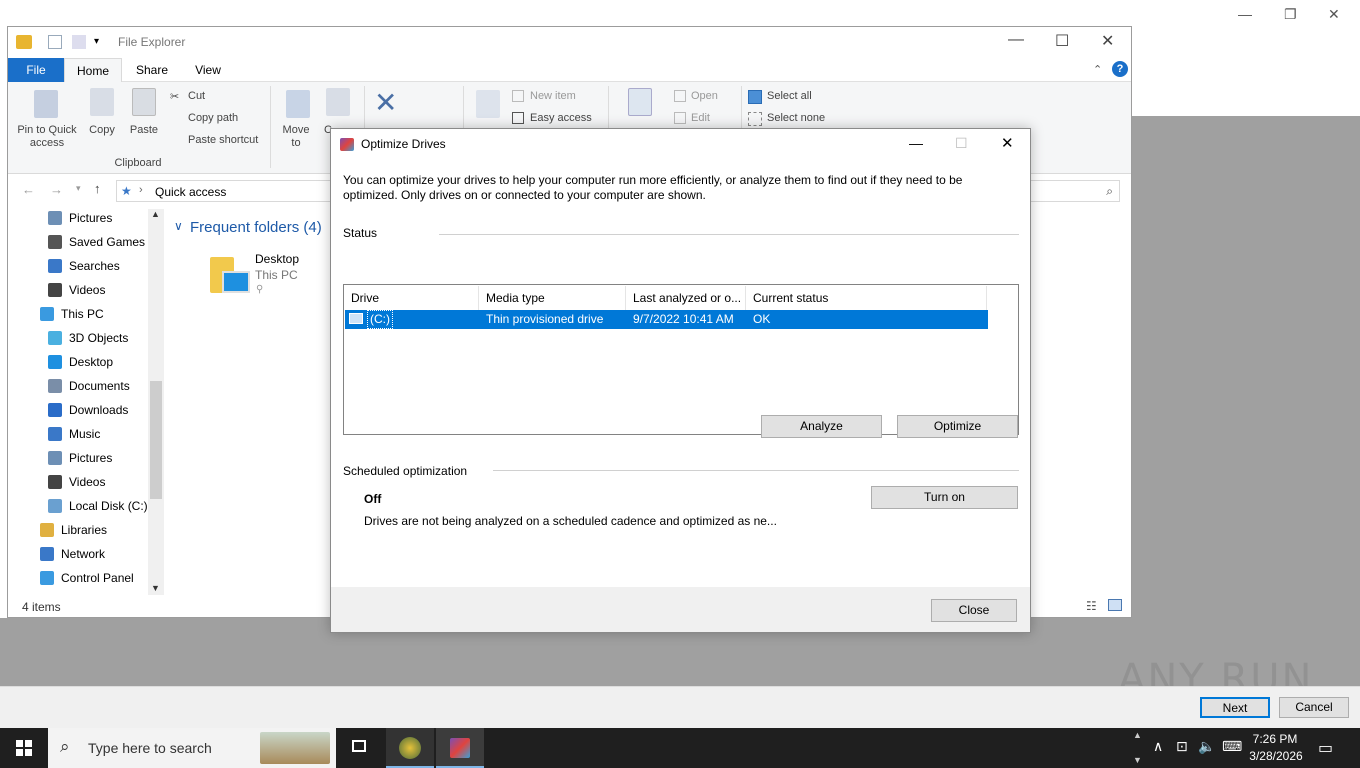  I want to click on back-icon: ←, so click(28, 189).